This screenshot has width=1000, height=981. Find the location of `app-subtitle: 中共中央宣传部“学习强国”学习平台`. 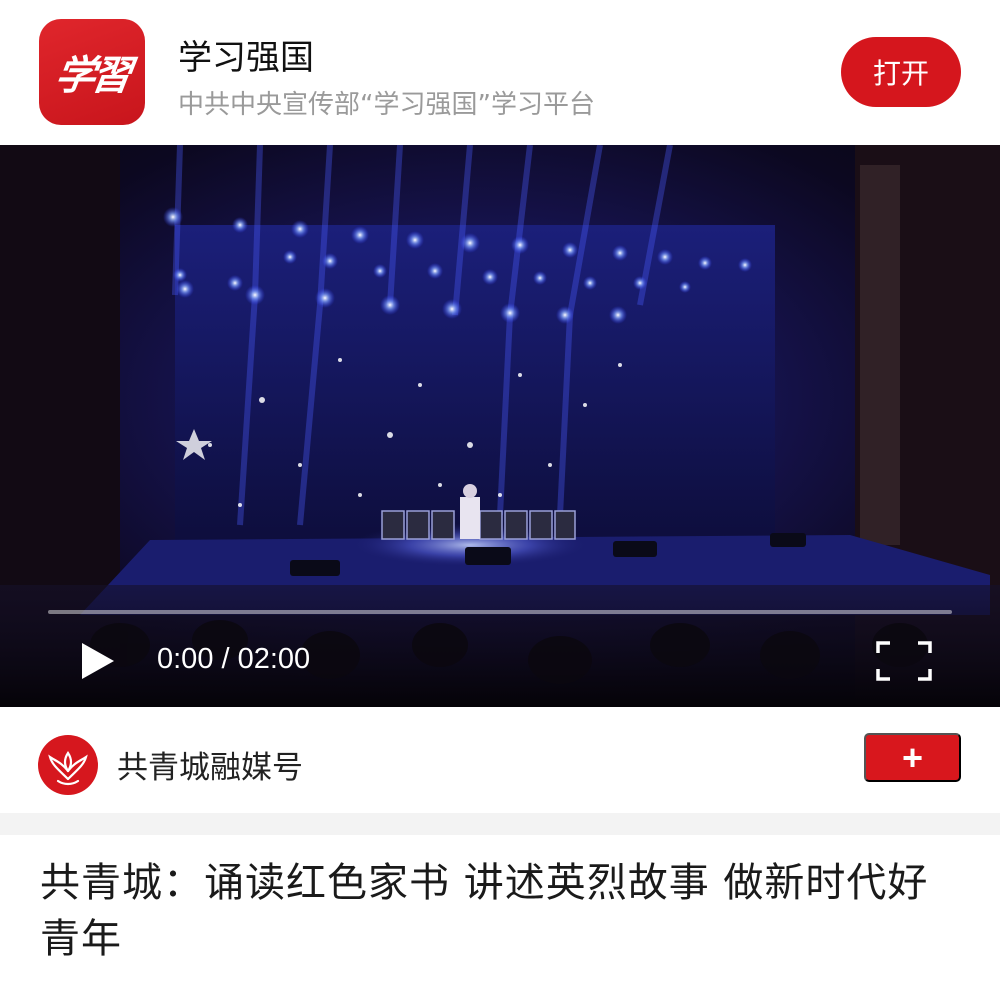

app-subtitle: 中共中央宣传部“学习强国”学习平台 is located at coordinates (386, 105).